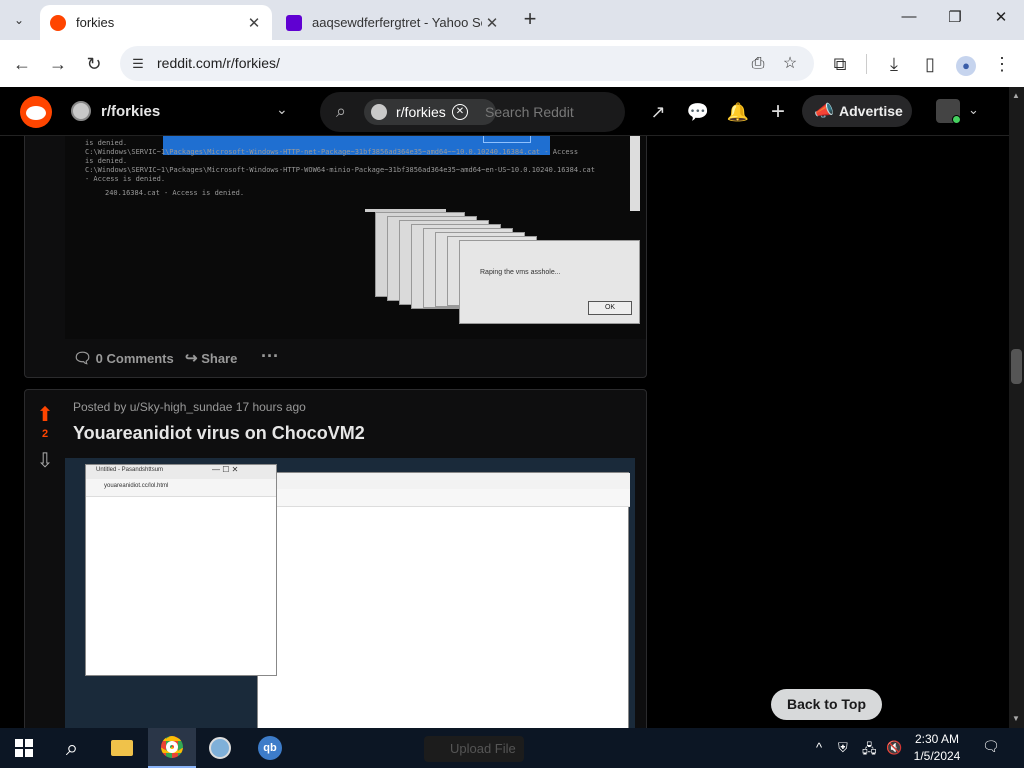 Image resolution: width=1024 pixels, height=768 pixels. Describe the element at coordinates (758, 64) in the screenshot. I see `install-app-icon: ⎙` at that location.